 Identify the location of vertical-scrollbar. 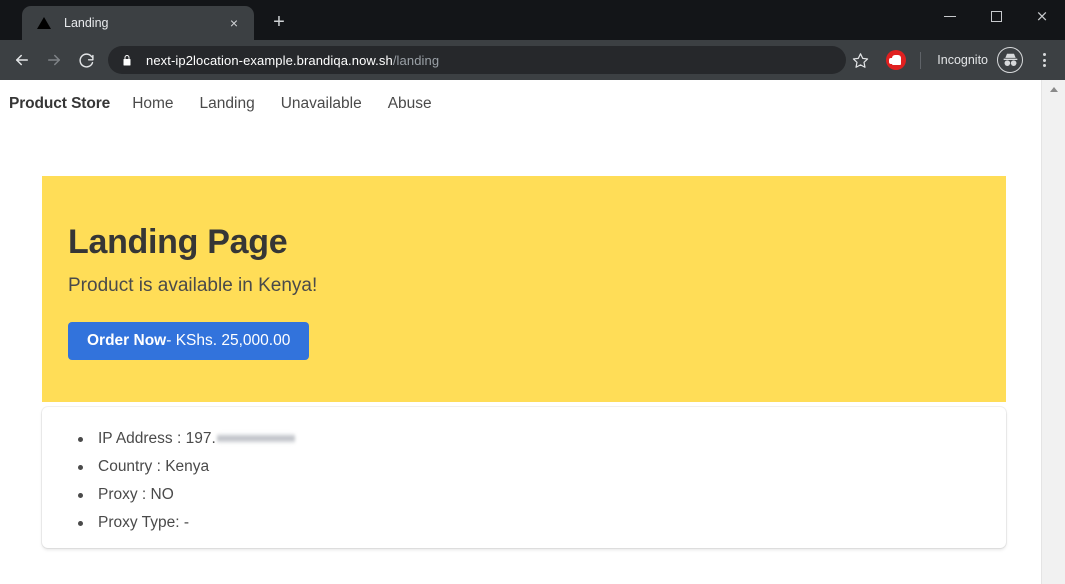
(1053, 332).